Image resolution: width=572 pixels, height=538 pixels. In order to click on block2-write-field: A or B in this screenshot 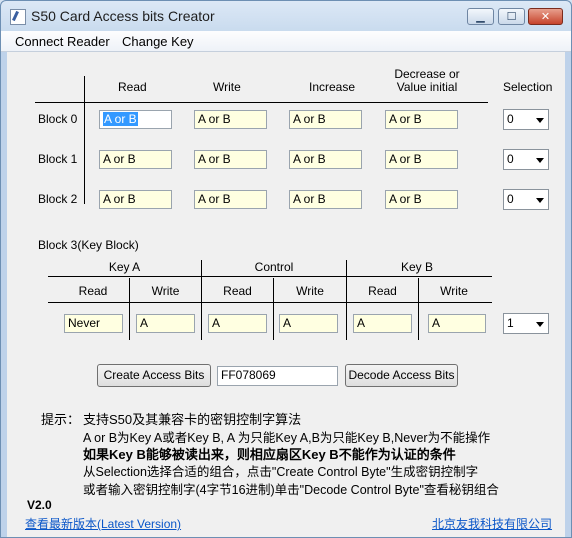, I will do `click(230, 199)`.